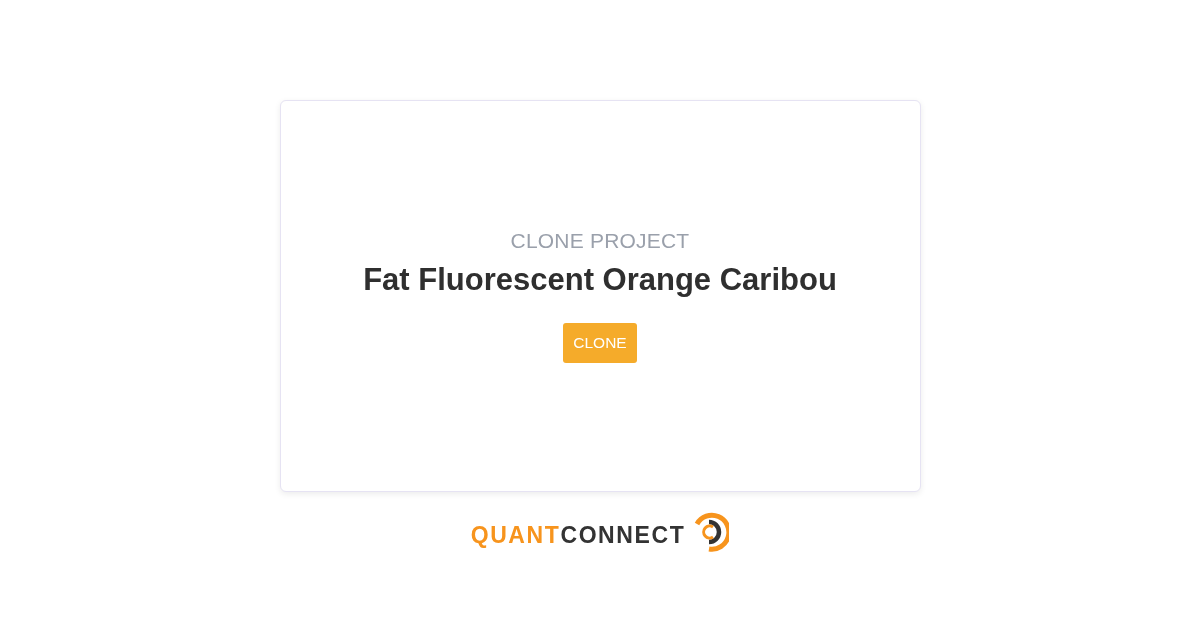  I want to click on clone-button: CLONE, so click(600, 343).